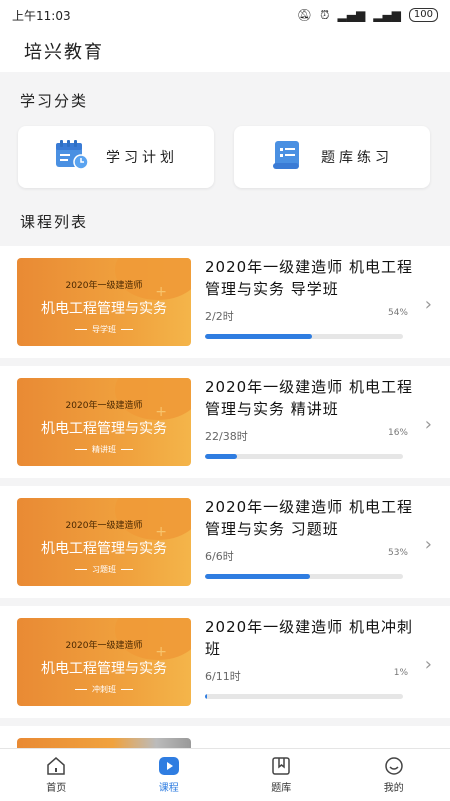  I want to click on course-thumbnail: + 2020年一级建造师 机电工程管理与实务 习题班, so click(104, 542).